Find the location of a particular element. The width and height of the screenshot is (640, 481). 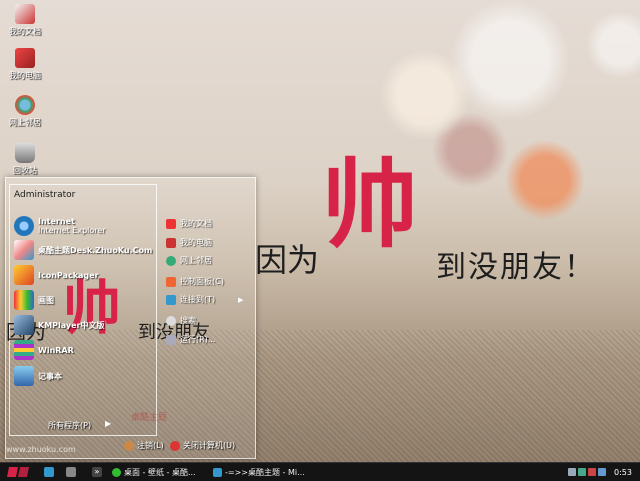

pinned-item-zhuoku-theme: 桌酷主题Desk.ZhuoKu.Com is located at coordinates (83, 250).